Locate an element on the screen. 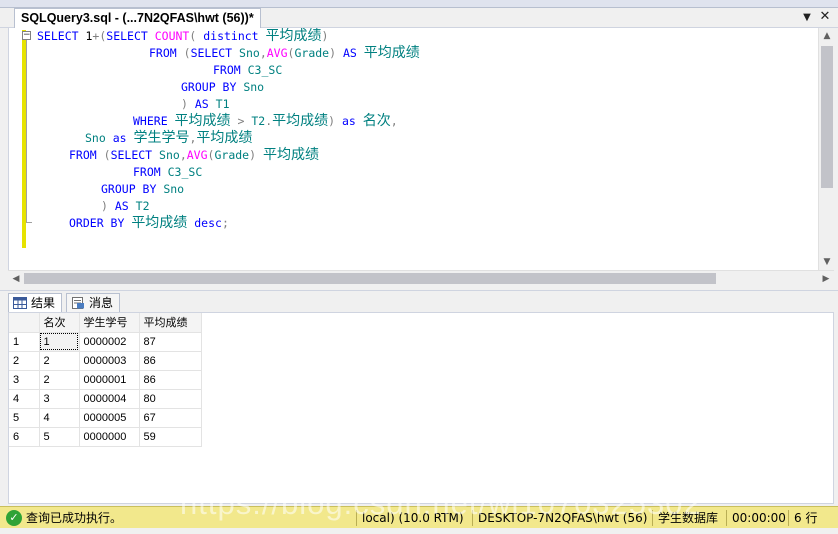 The height and width of the screenshot is (534, 838). code-token: FROM is located at coordinates (150, 172).